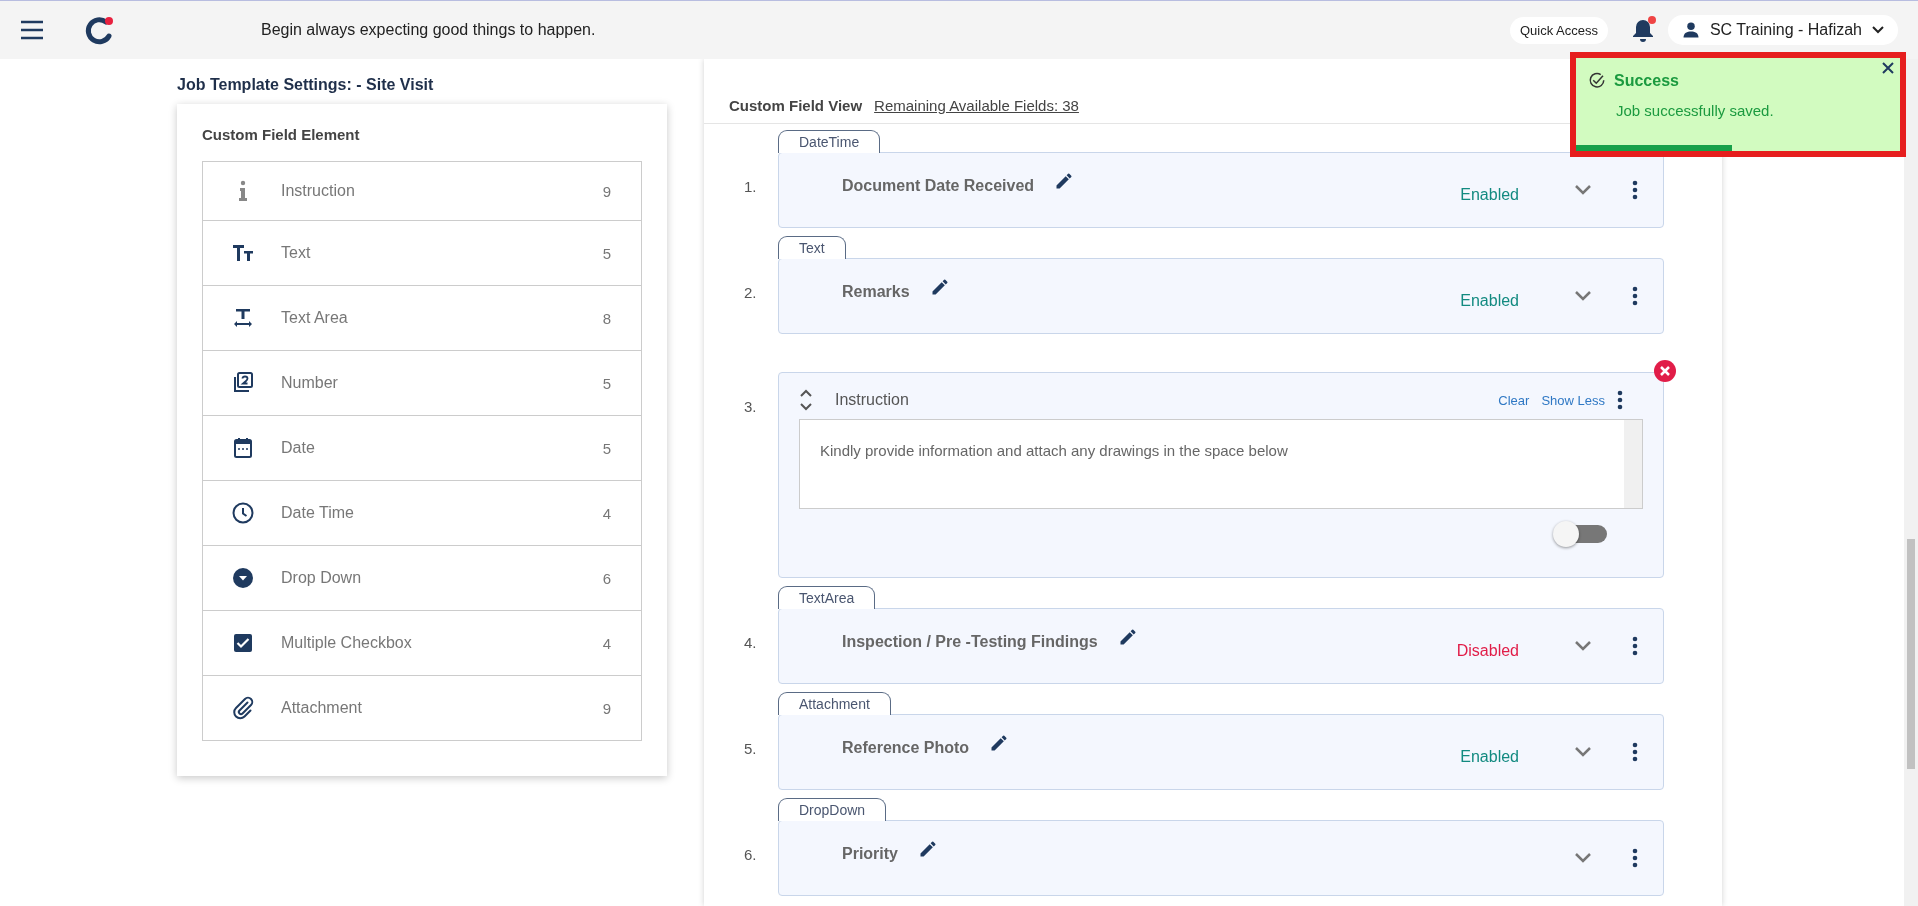 The width and height of the screenshot is (1918, 906). Describe the element at coordinates (606, 318) in the screenshot. I see `count-text: 8` at that location.